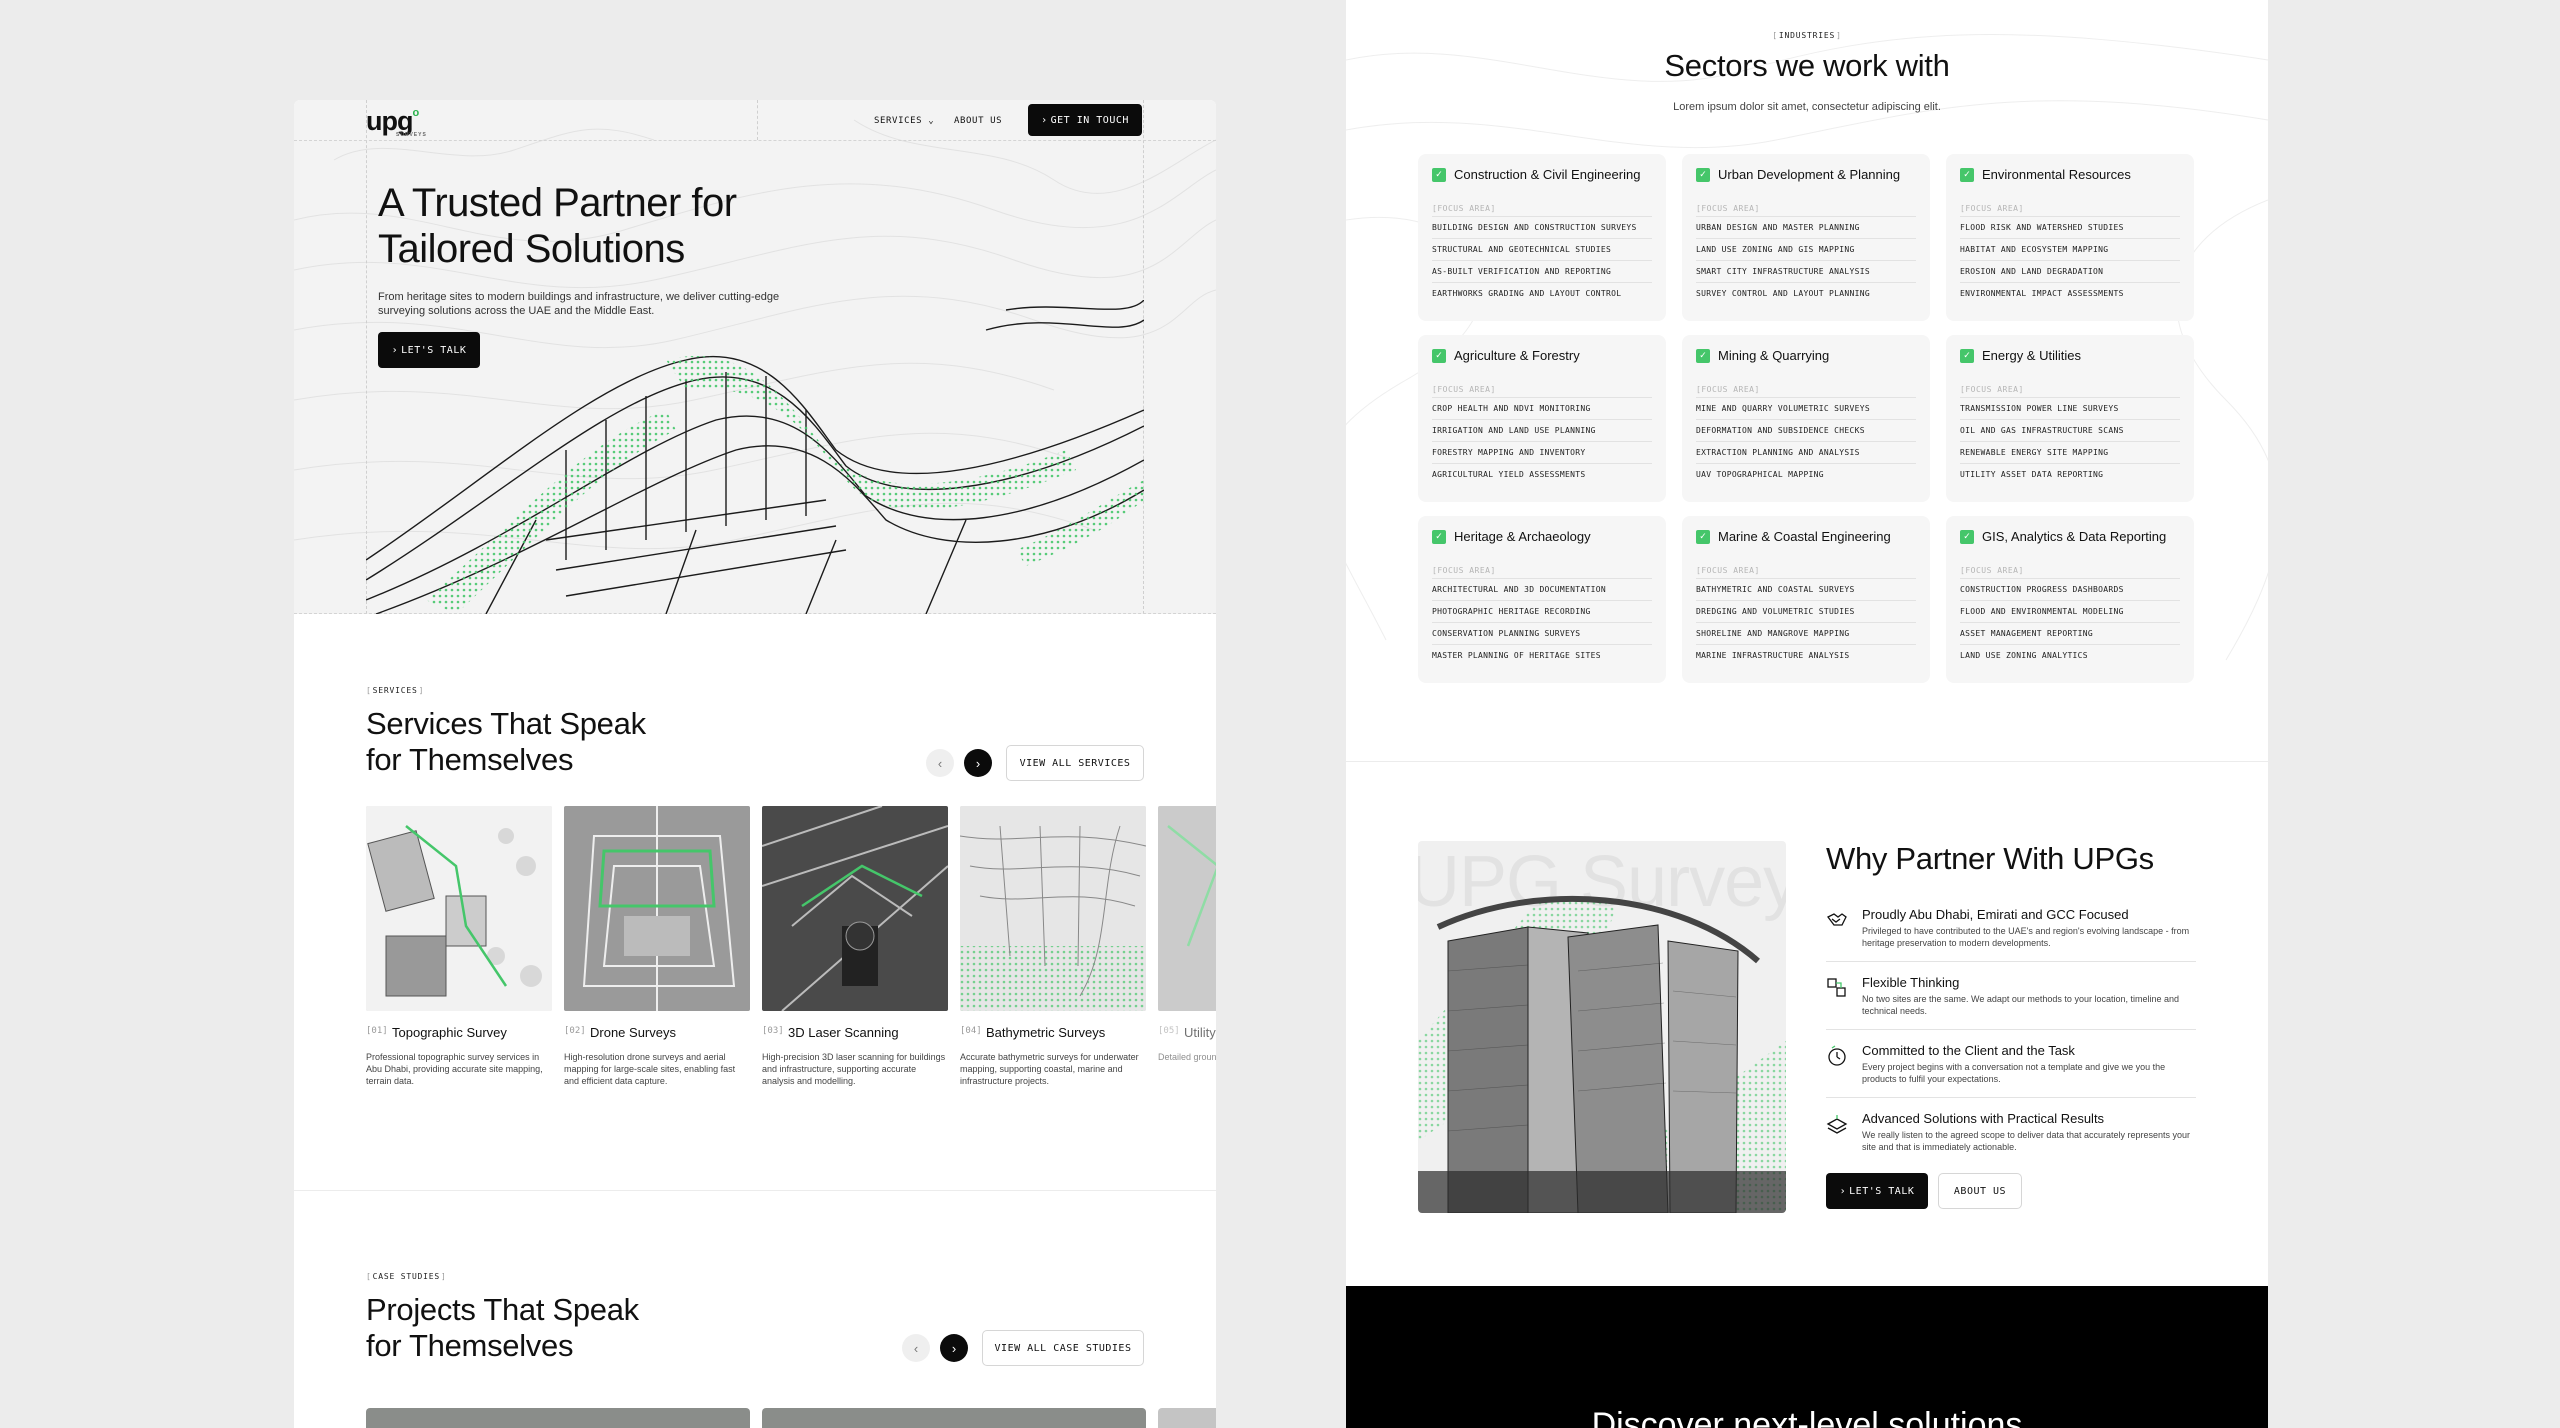 Image resolution: width=2560 pixels, height=1428 pixels. I want to click on view-all-services-button: VIEW ALL SERVICES, so click(1075, 763).